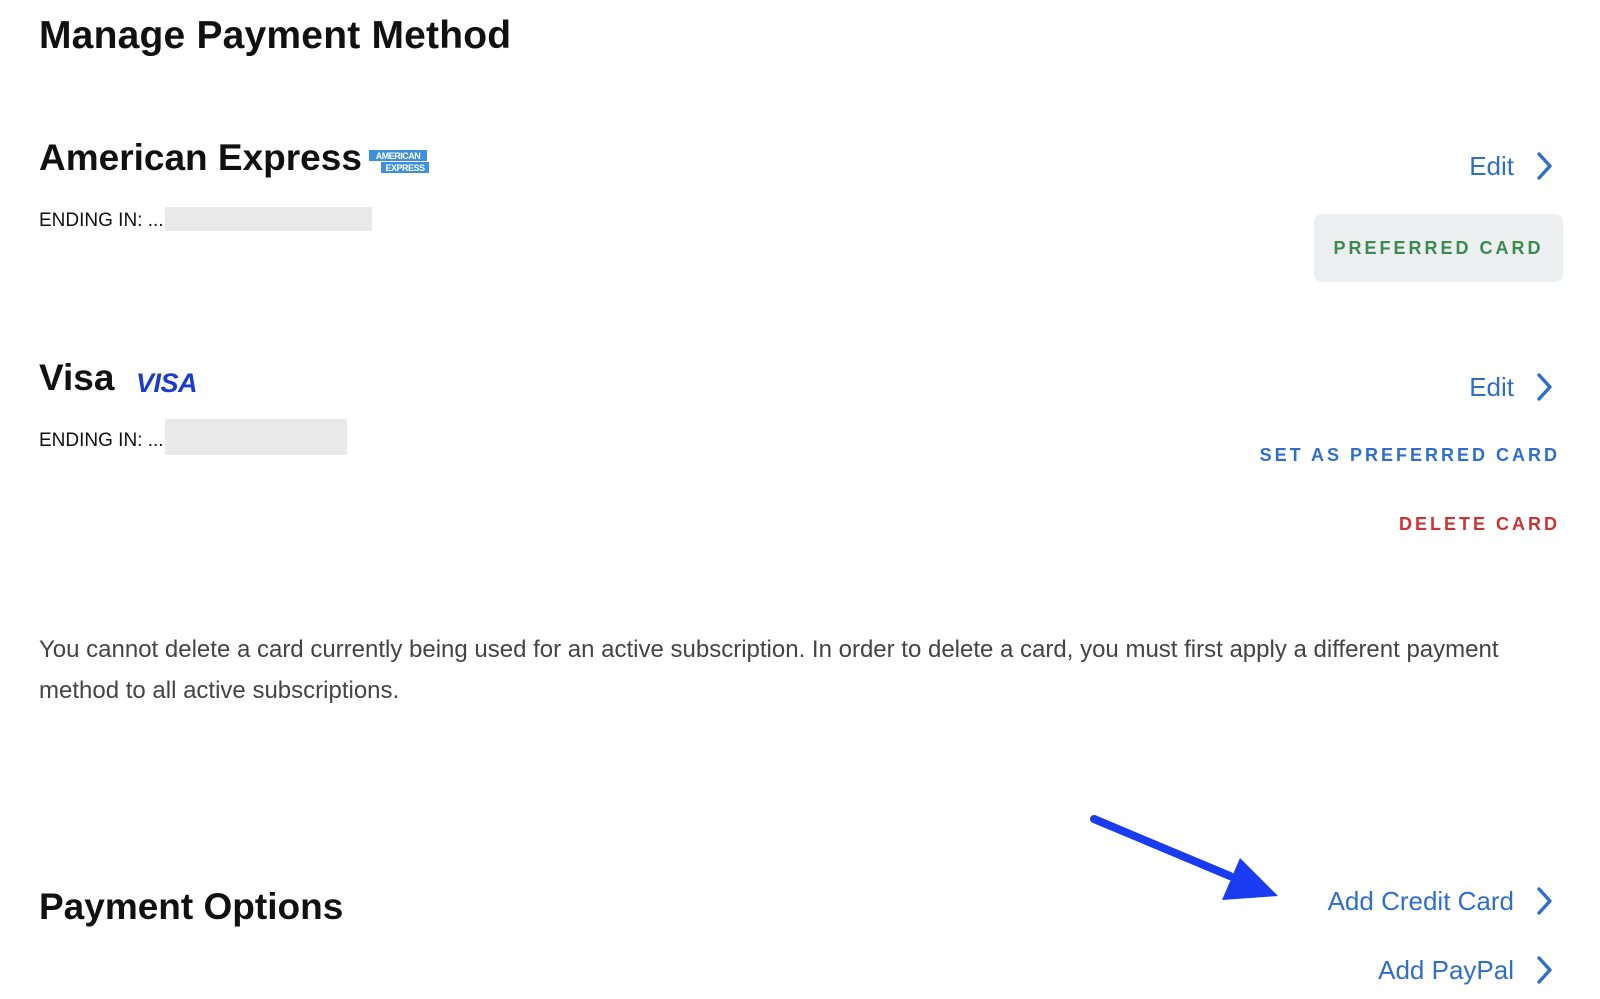  Describe the element at coordinates (77, 377) in the screenshot. I see `card-name-visa: Visa` at that location.